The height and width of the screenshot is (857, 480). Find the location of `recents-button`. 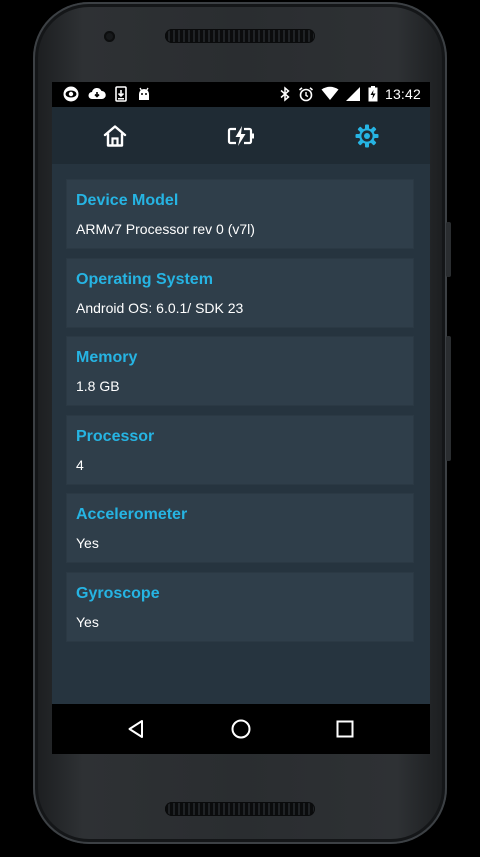

recents-button is located at coordinates (345, 729).